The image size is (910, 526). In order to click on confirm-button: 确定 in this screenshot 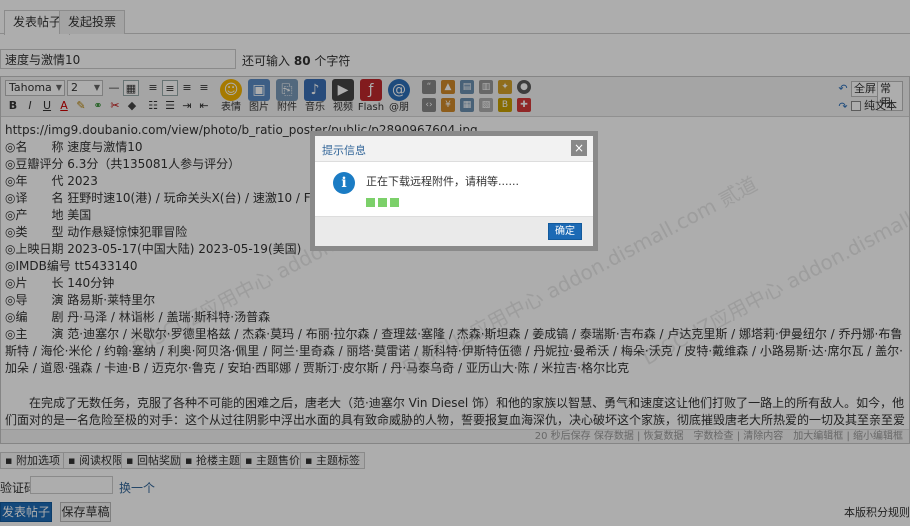, I will do `click(565, 231)`.